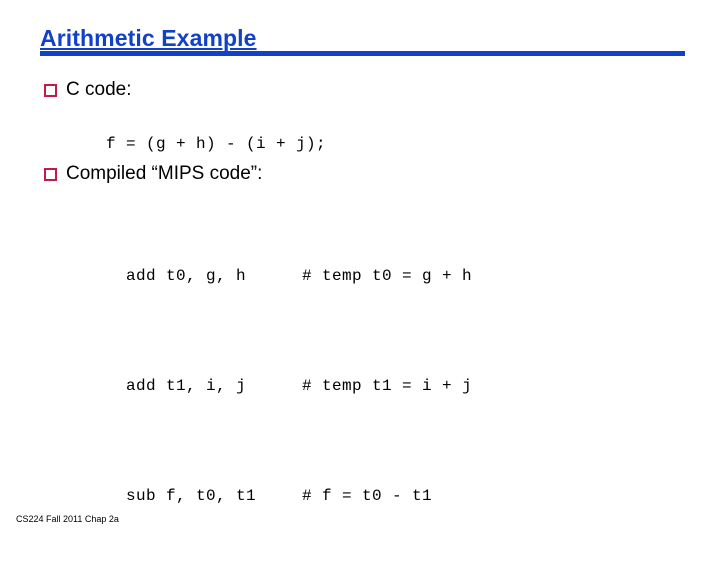 Image resolution: width=720 pixels, height=573 pixels. What do you see at coordinates (186, 386) in the screenshot?
I see `asm-instruction: add t1, i, j` at bounding box center [186, 386].